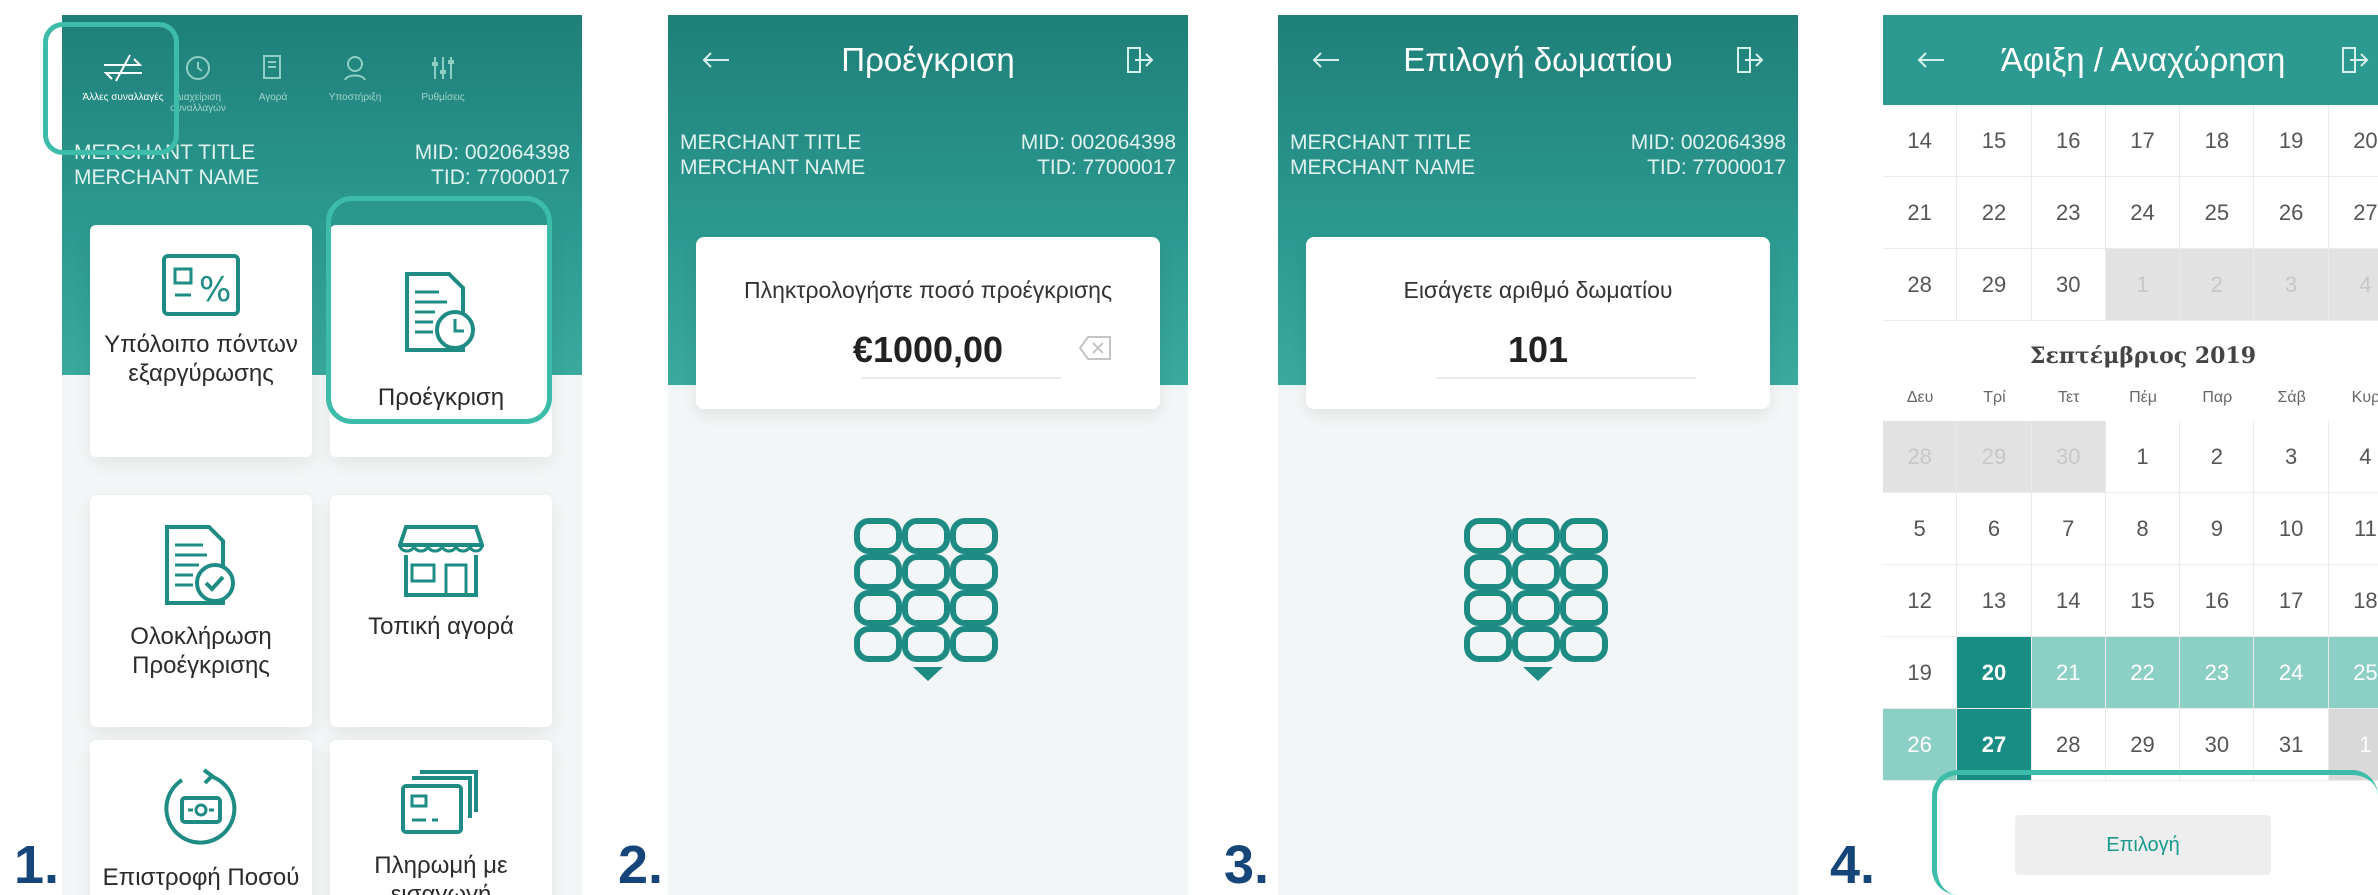 This screenshot has height=895, width=2378. I want to click on weekday-label: Τρί, so click(1994, 397).